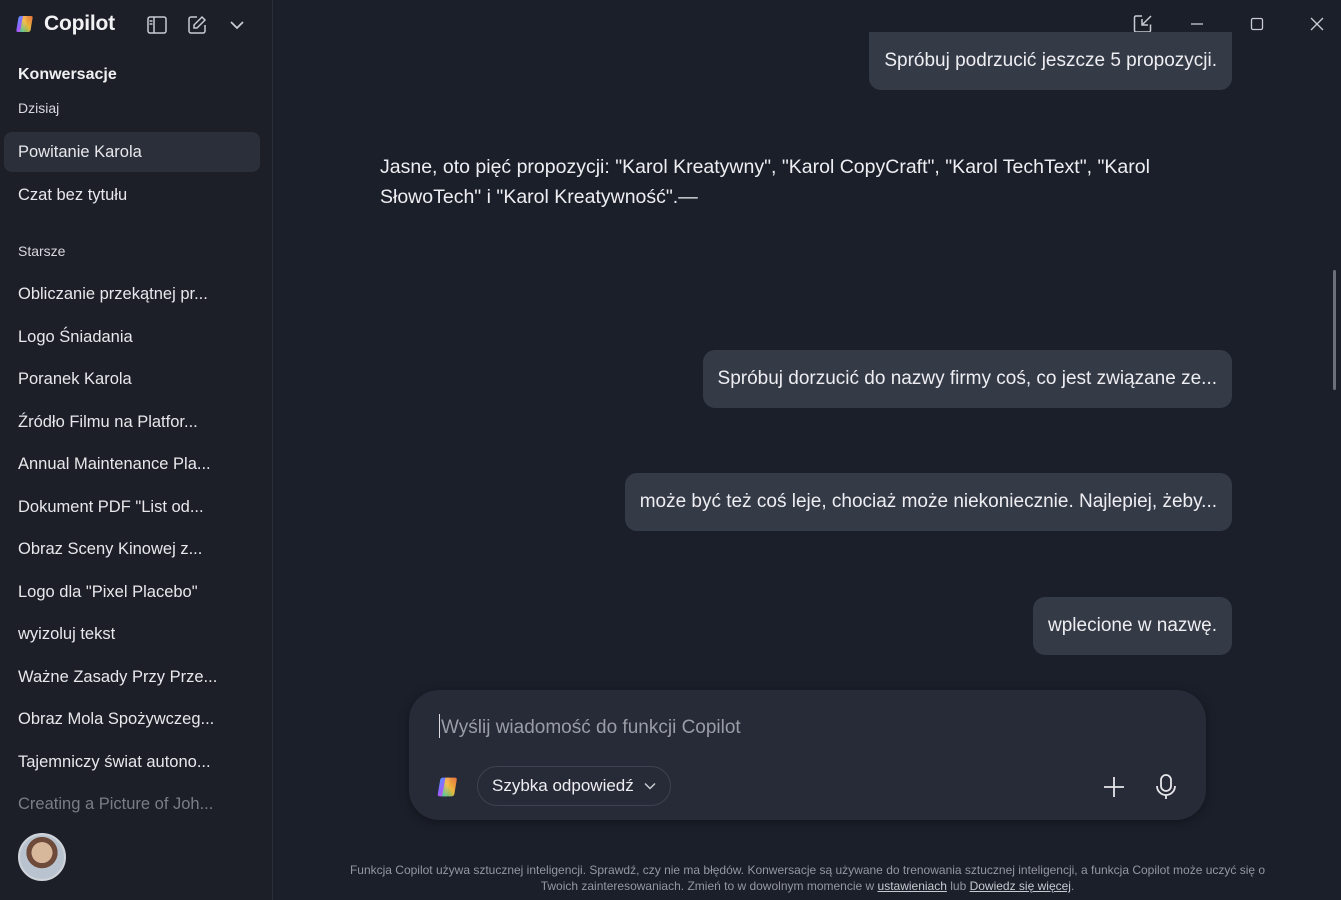 Image resolution: width=1341 pixels, height=900 pixels. Describe the element at coordinates (1114, 787) in the screenshot. I see `plus-icon` at that location.